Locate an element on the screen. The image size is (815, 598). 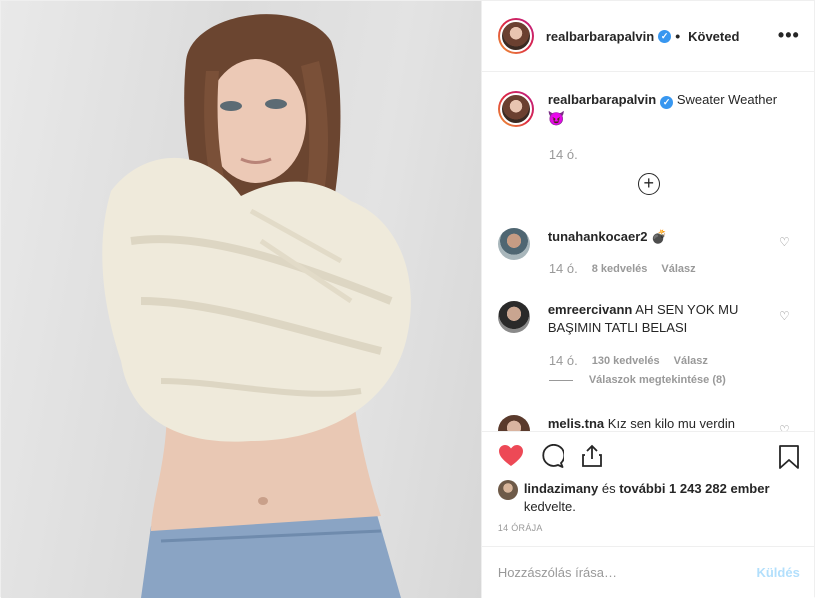
likes-suffix: kedvelte. is located at coordinates (549, 506).